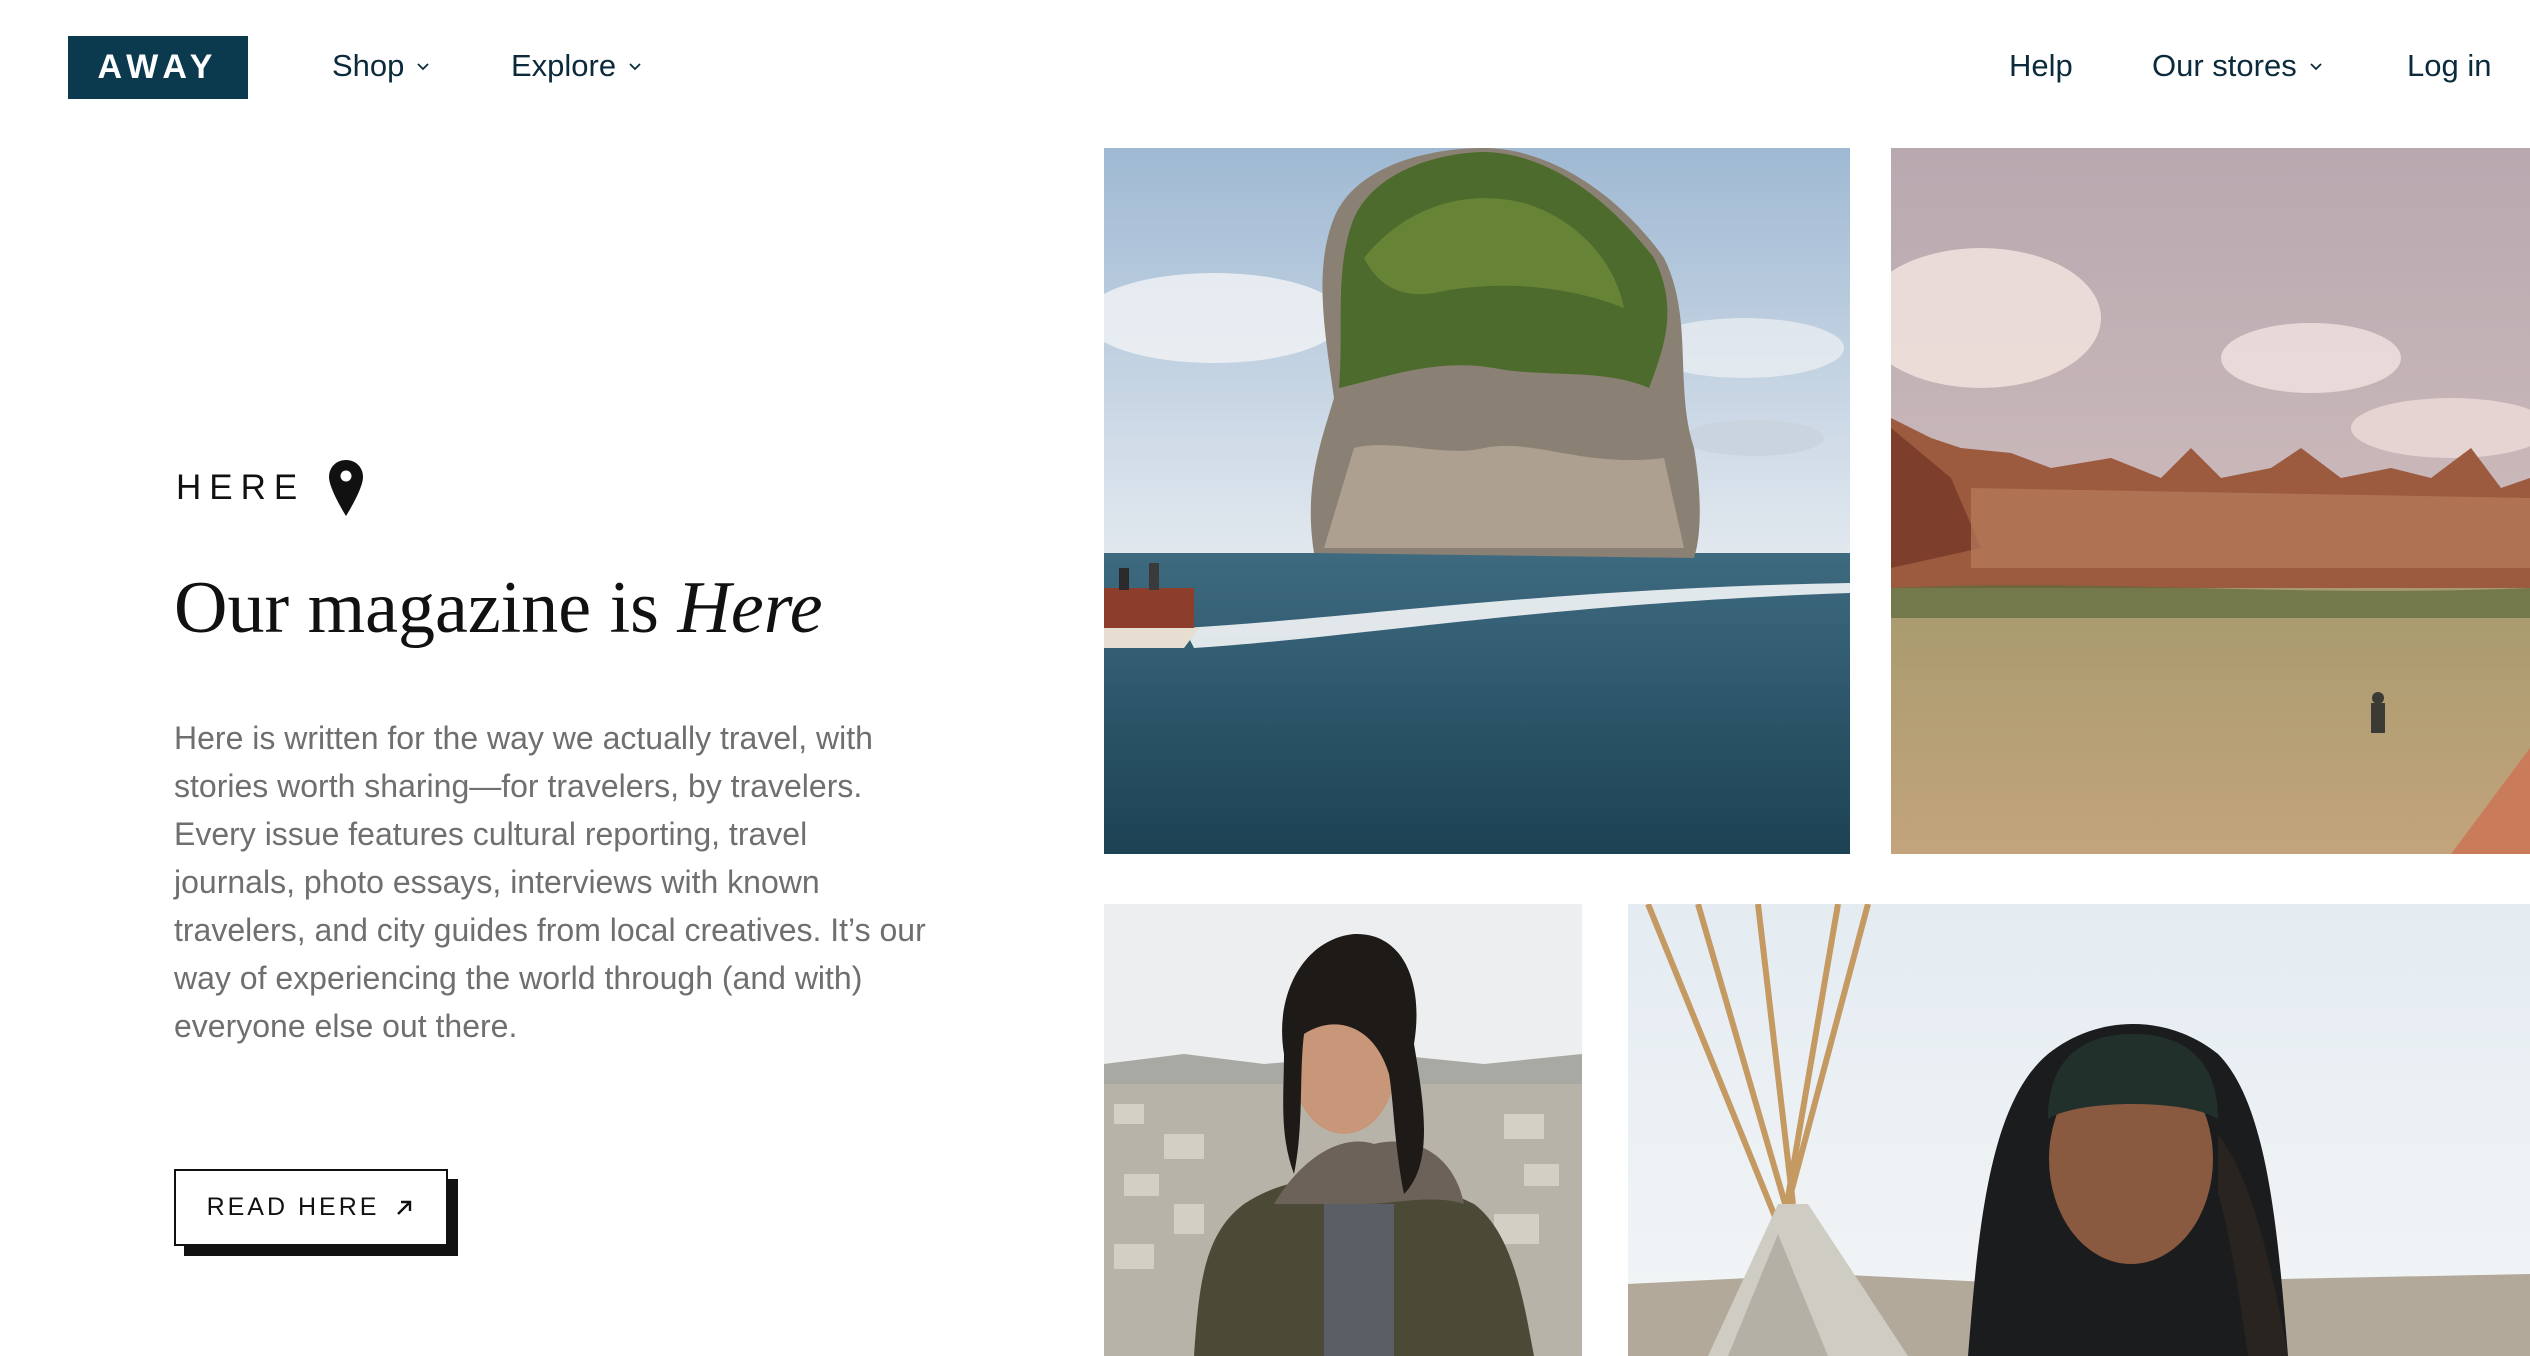 The width and height of the screenshot is (2530, 1356). Describe the element at coordinates (293, 1207) in the screenshot. I see `read-here-label: READ HERE` at that location.